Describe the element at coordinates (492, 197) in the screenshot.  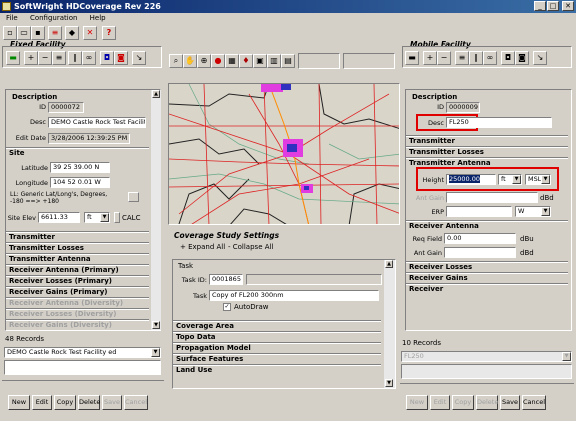
I see `ant-gain-field` at that location.